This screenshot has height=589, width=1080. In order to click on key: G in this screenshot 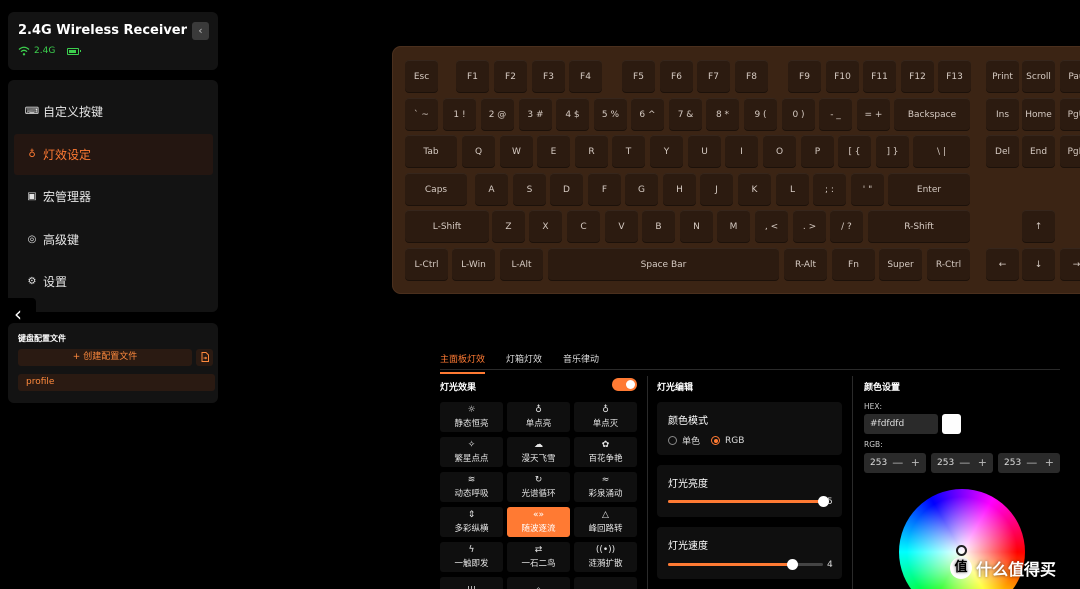, I will do `click(641, 189)`.